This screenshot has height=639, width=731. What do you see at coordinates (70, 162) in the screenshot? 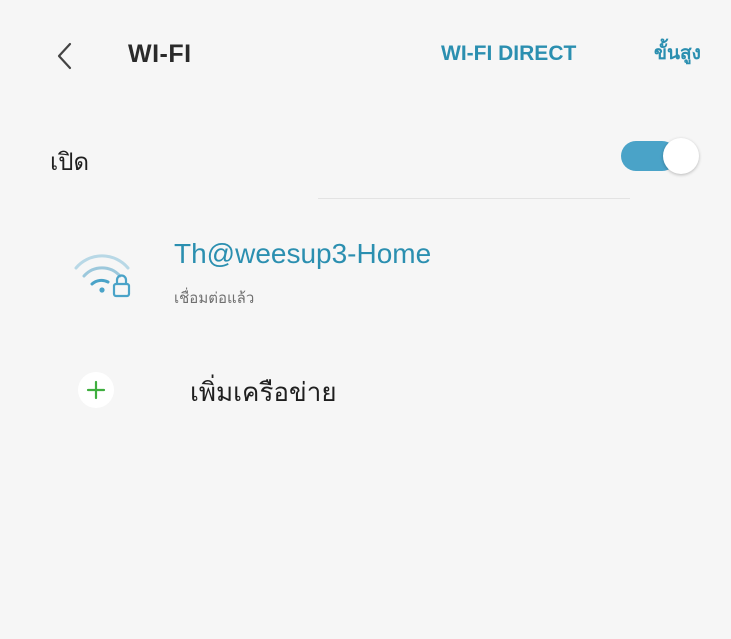
I see `wifi-toggle-label: เปิด` at bounding box center [70, 162].